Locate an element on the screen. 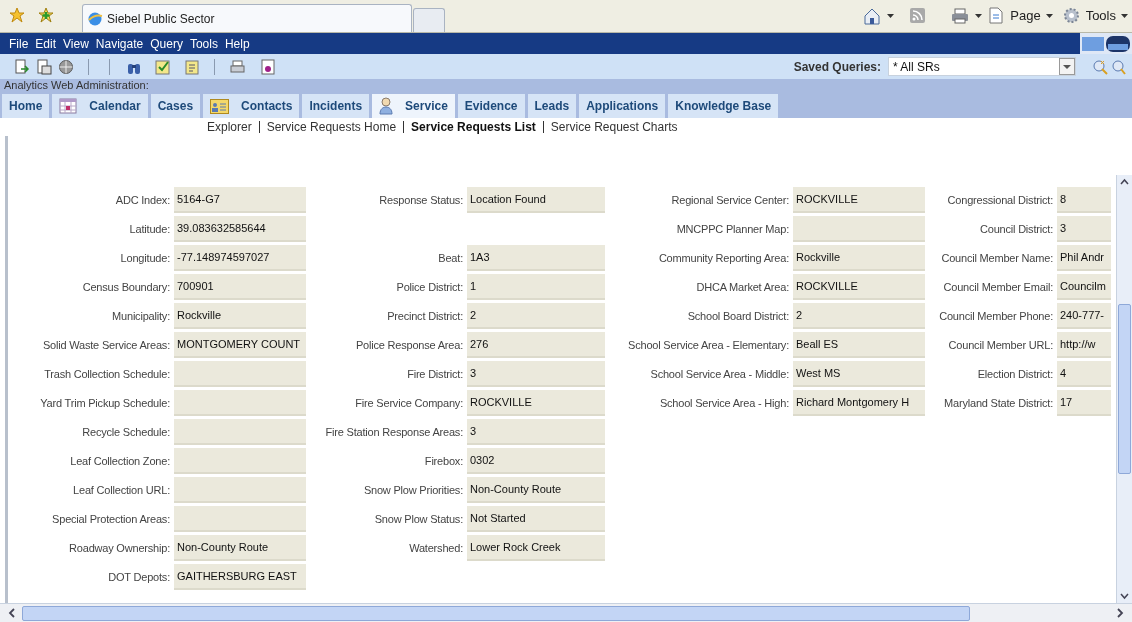 The height and width of the screenshot is (622, 1132). field-label: Snow Plow Priorities: is located at coordinates (413, 490).